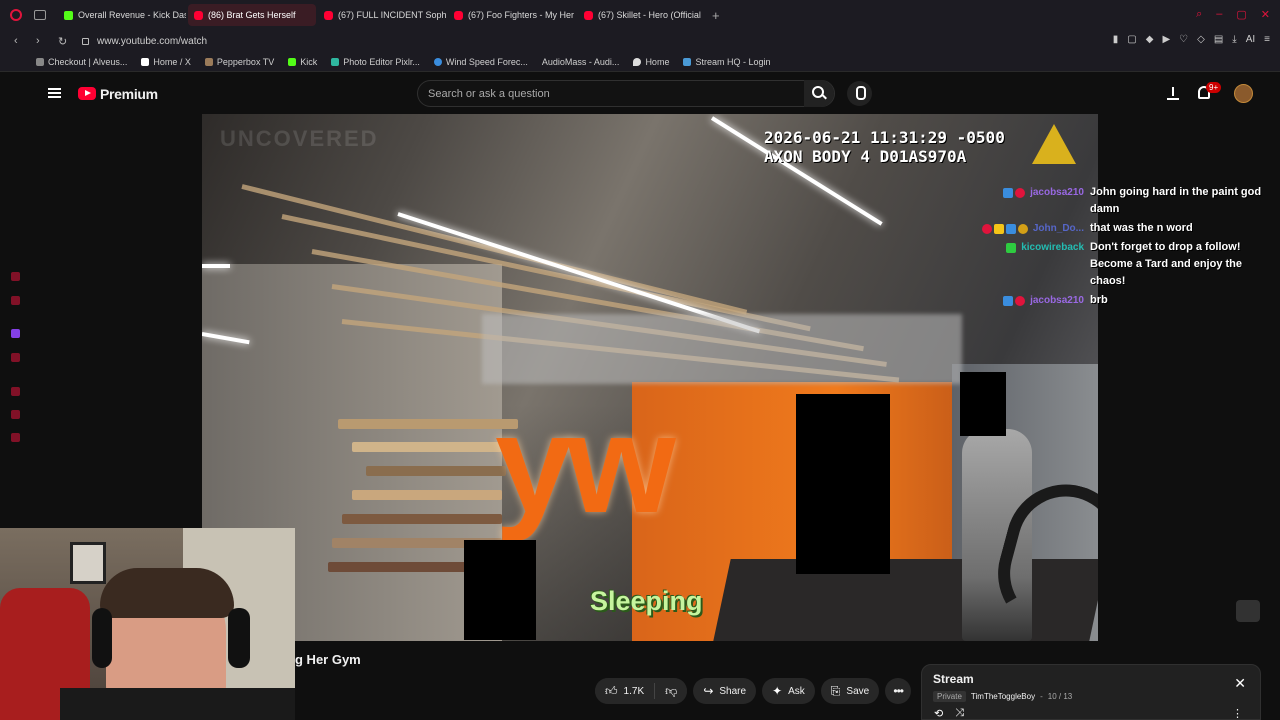  Describe the element at coordinates (122, 15) in the screenshot. I see `browser-tab: Overall Revenue - Kick Das` at that location.